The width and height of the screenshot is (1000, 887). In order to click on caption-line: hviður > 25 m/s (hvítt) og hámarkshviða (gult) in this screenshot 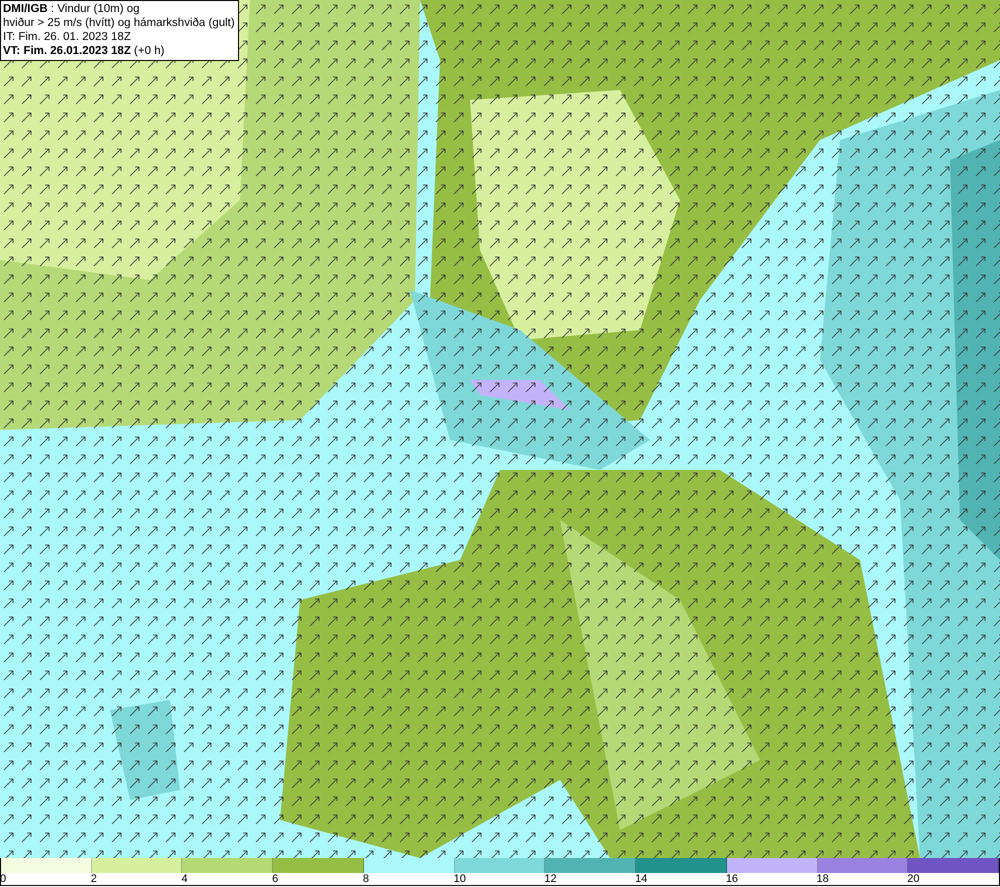, I will do `click(119, 23)`.